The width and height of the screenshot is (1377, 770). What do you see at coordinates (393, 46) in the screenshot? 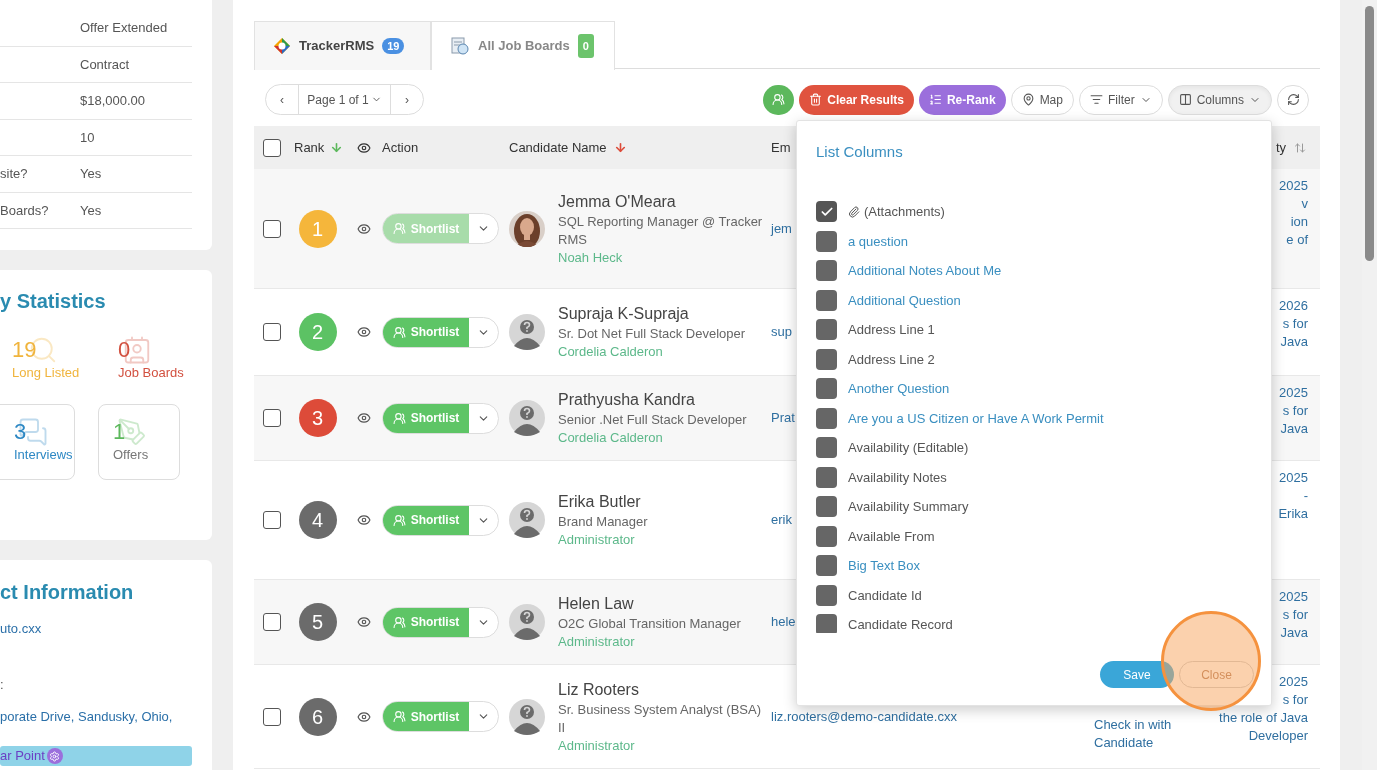
I see `count-badge: 19` at bounding box center [393, 46].